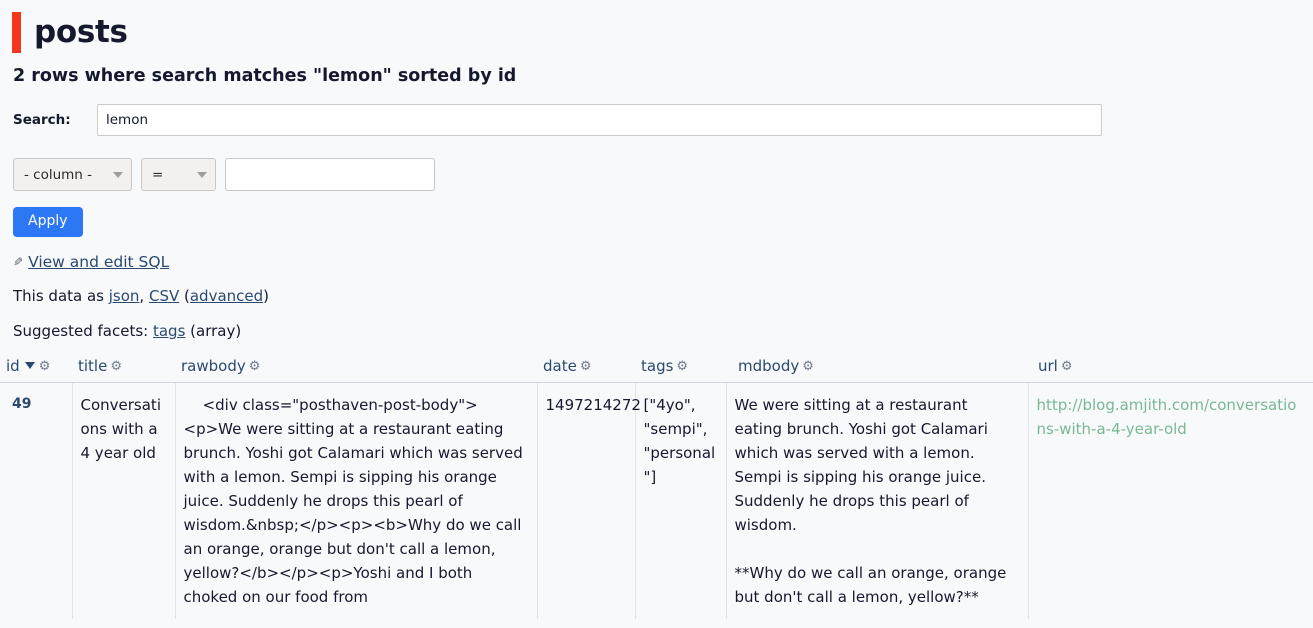 This screenshot has width=1313, height=628. Describe the element at coordinates (877, 370) in the screenshot. I see `column-header-mdbody: mdbody ⚙` at that location.